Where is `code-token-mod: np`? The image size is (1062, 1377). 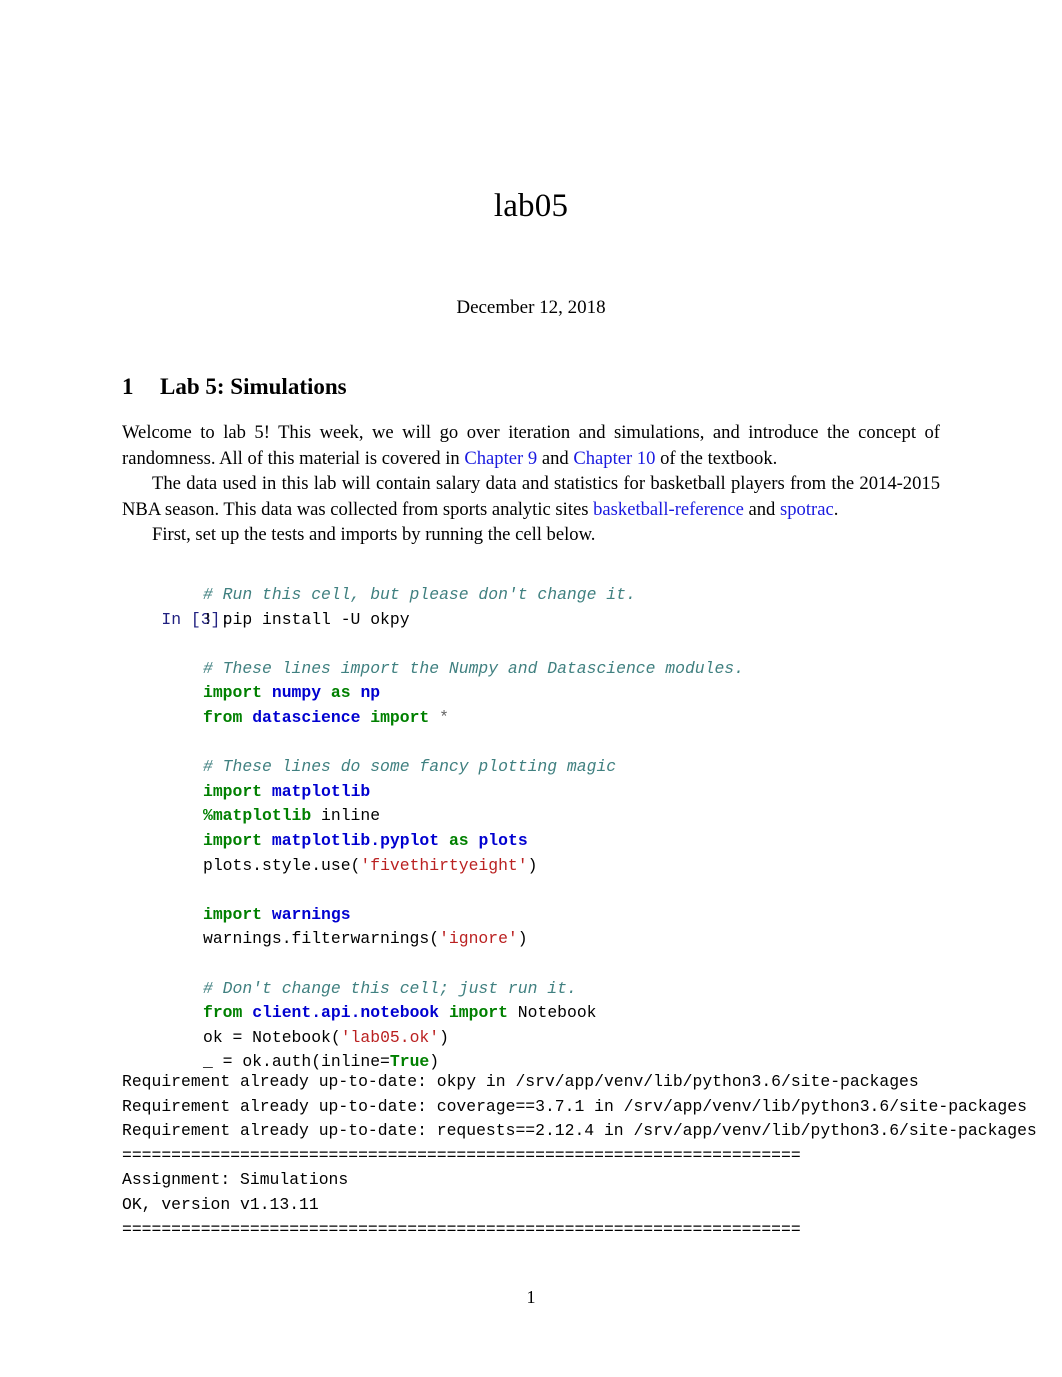
code-token-mod: np is located at coordinates (370, 693).